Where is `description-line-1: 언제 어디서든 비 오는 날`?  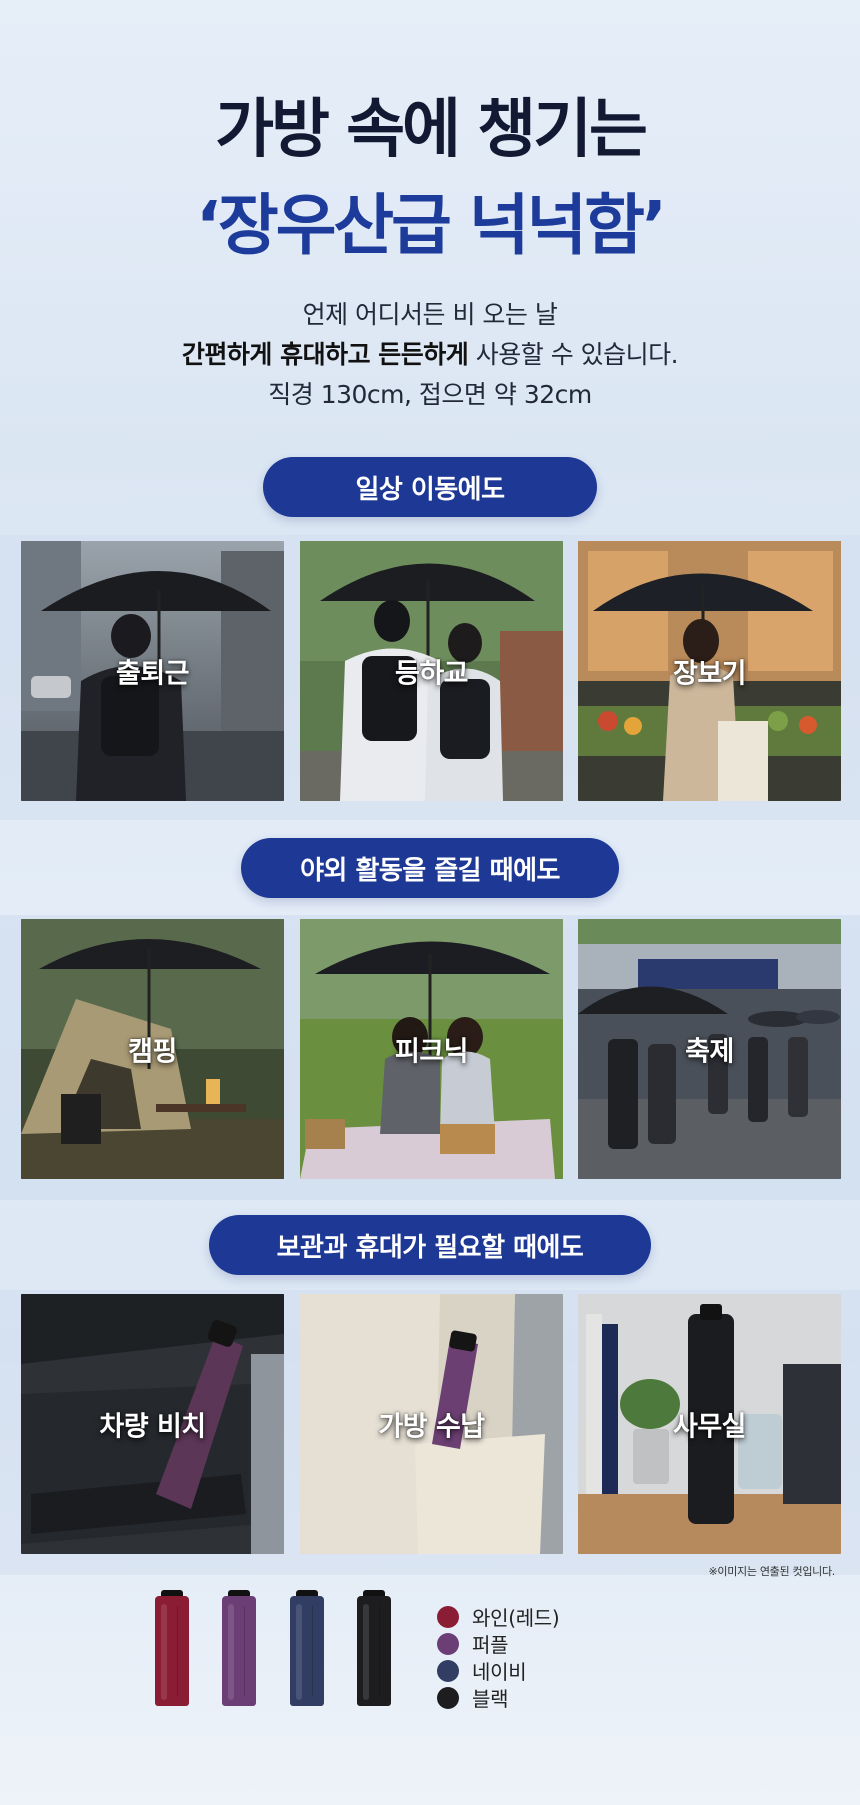
description-line-1: 언제 어디서든 비 오는 날 is located at coordinates (430, 314).